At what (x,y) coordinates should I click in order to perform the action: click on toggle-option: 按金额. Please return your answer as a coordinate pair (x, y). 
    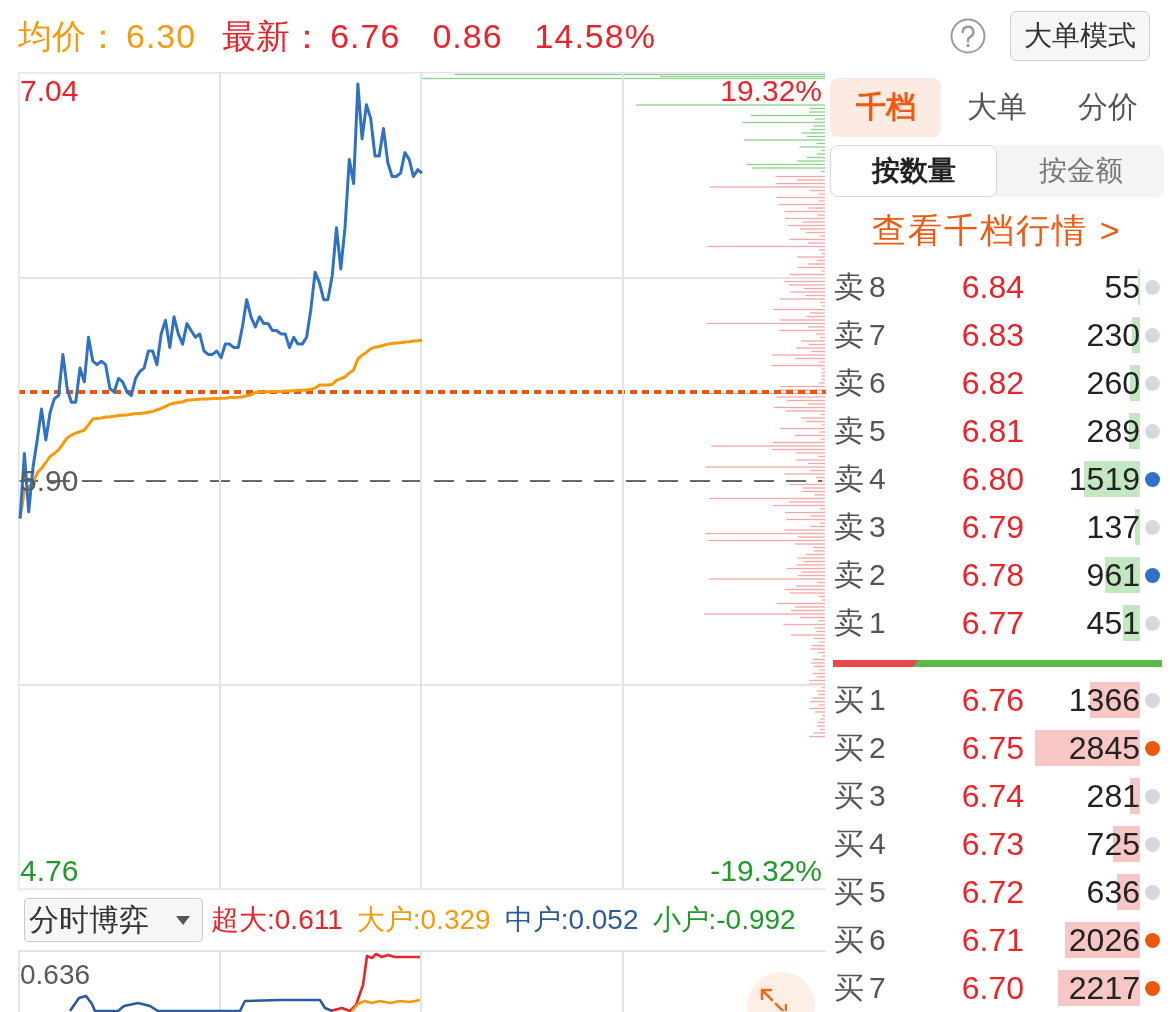
    Looking at the image, I should click on (1080, 171).